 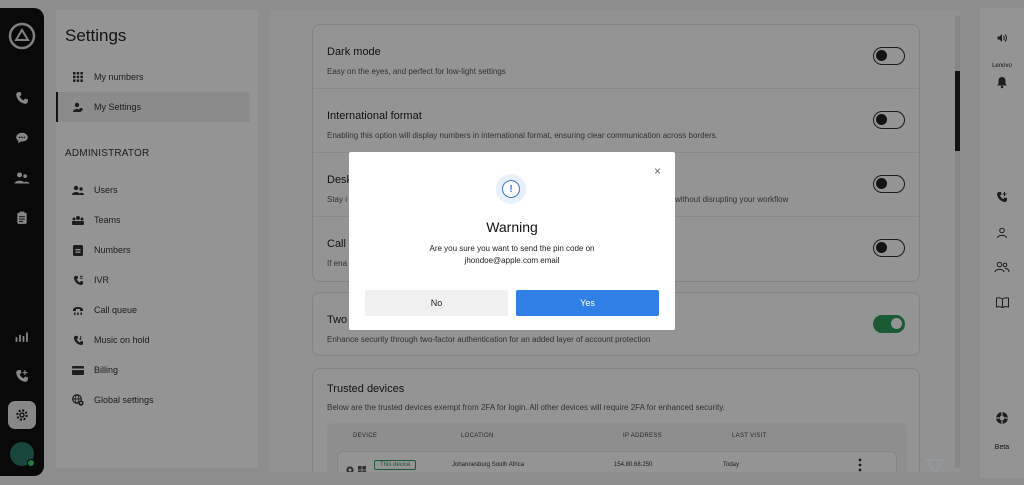 I want to click on warning-glyph: !, so click(x=511, y=189).